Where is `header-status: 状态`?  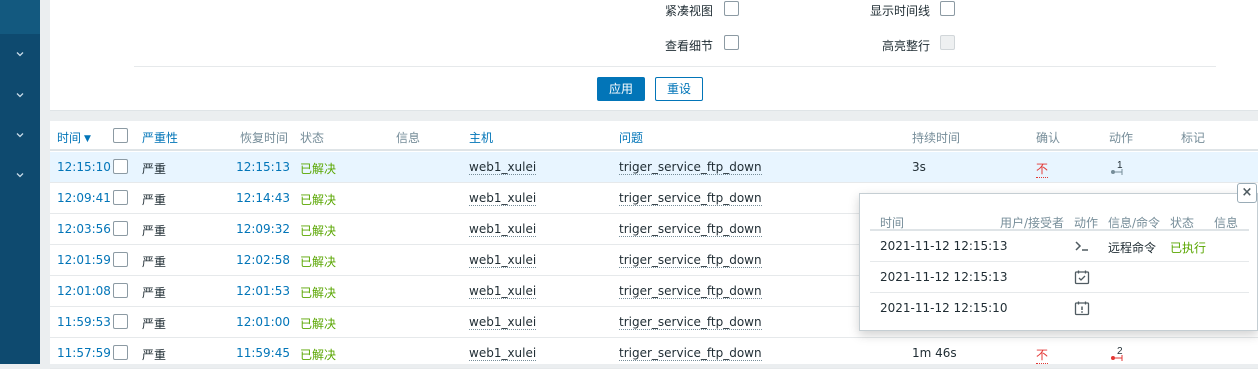
header-status: 状态 is located at coordinates (312, 138).